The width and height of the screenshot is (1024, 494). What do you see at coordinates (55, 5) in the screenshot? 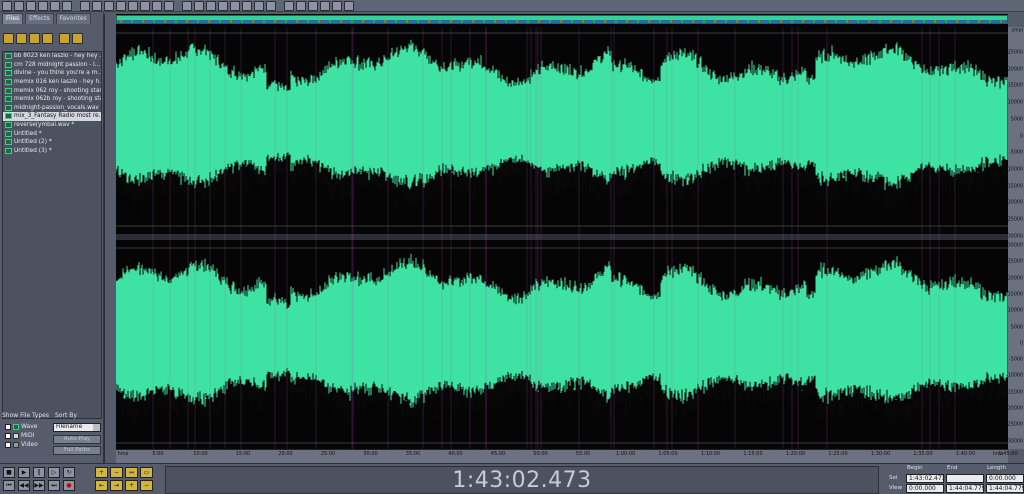
I see `undo-icon` at bounding box center [55, 5].